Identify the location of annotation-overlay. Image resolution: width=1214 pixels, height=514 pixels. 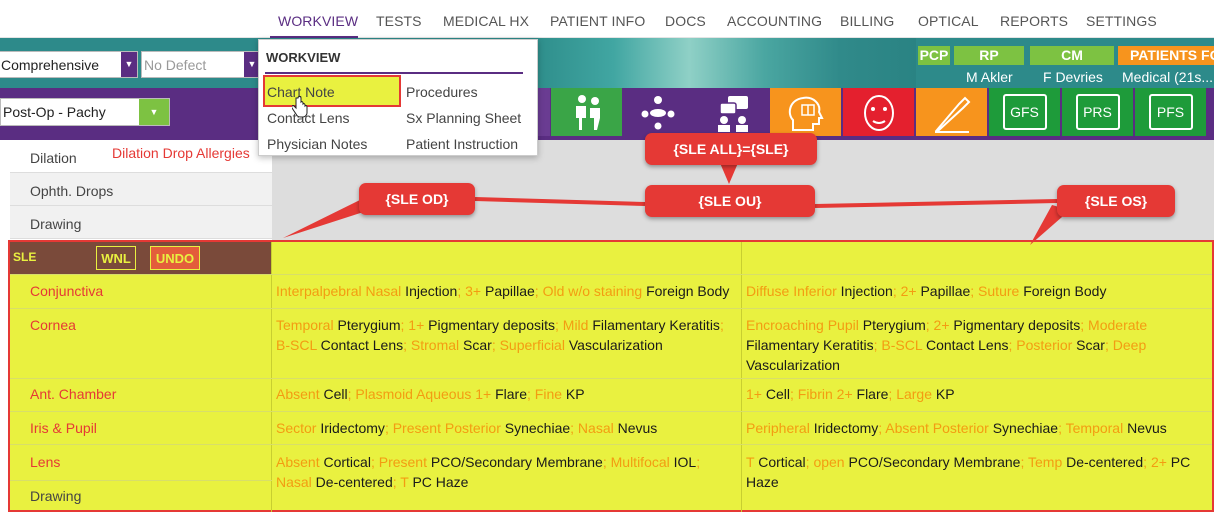
(676, 204).